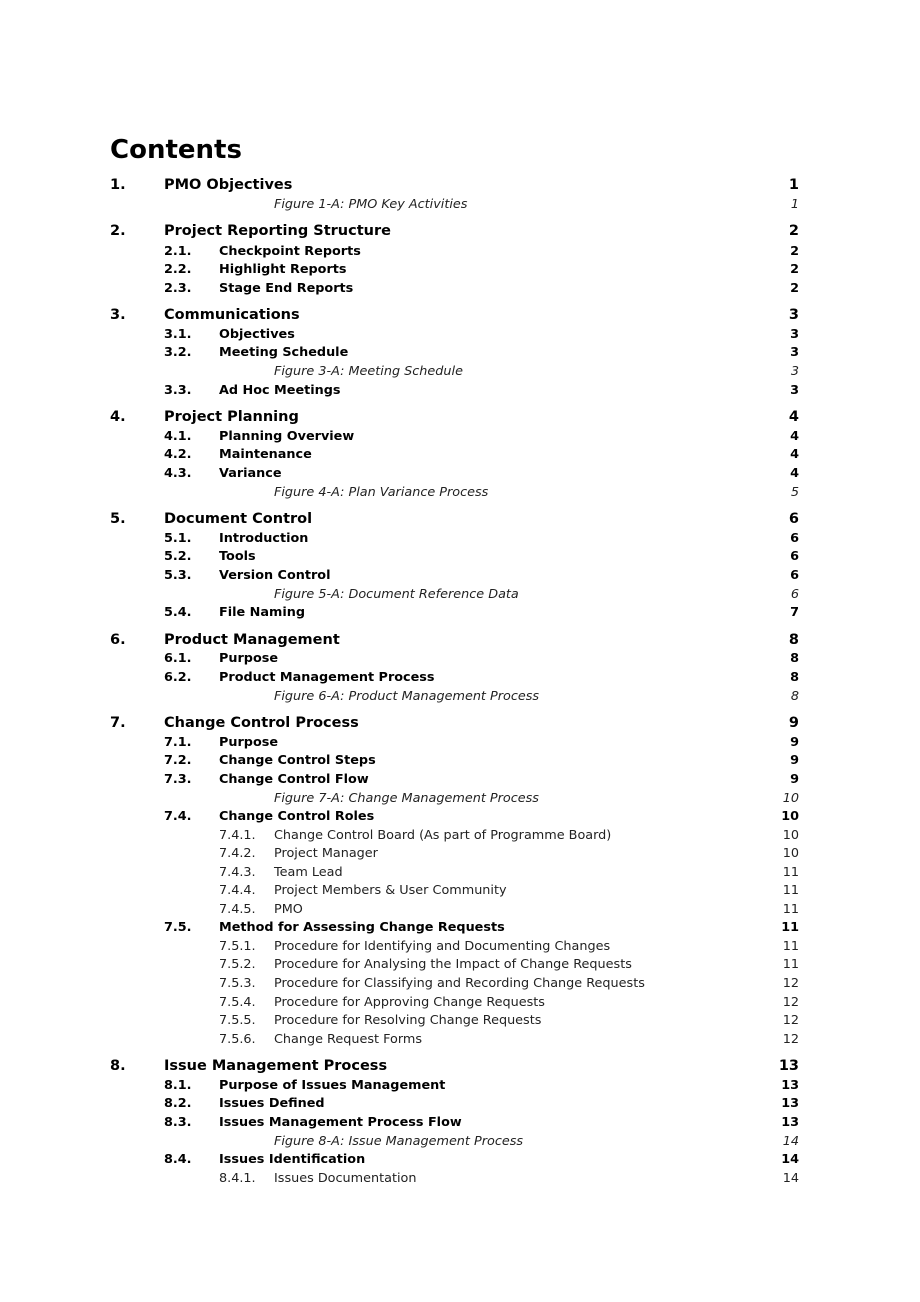 This screenshot has height=1302, width=920. I want to click on toc-entry-page-number: 9, so click(794, 743).